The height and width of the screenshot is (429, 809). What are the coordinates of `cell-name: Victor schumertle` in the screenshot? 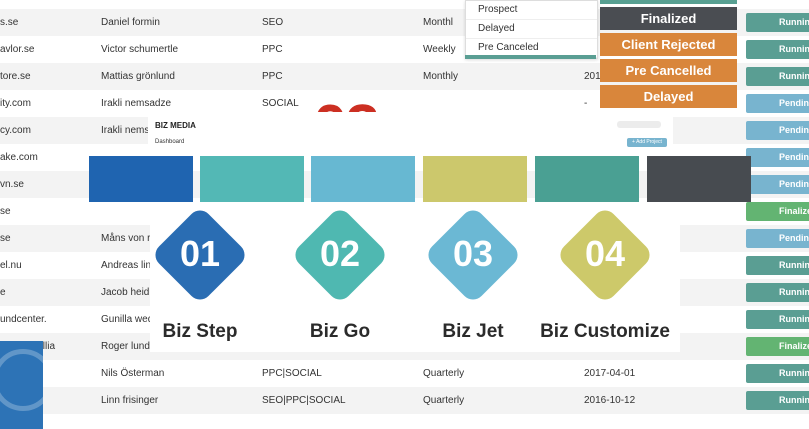 It's located at (140, 49).